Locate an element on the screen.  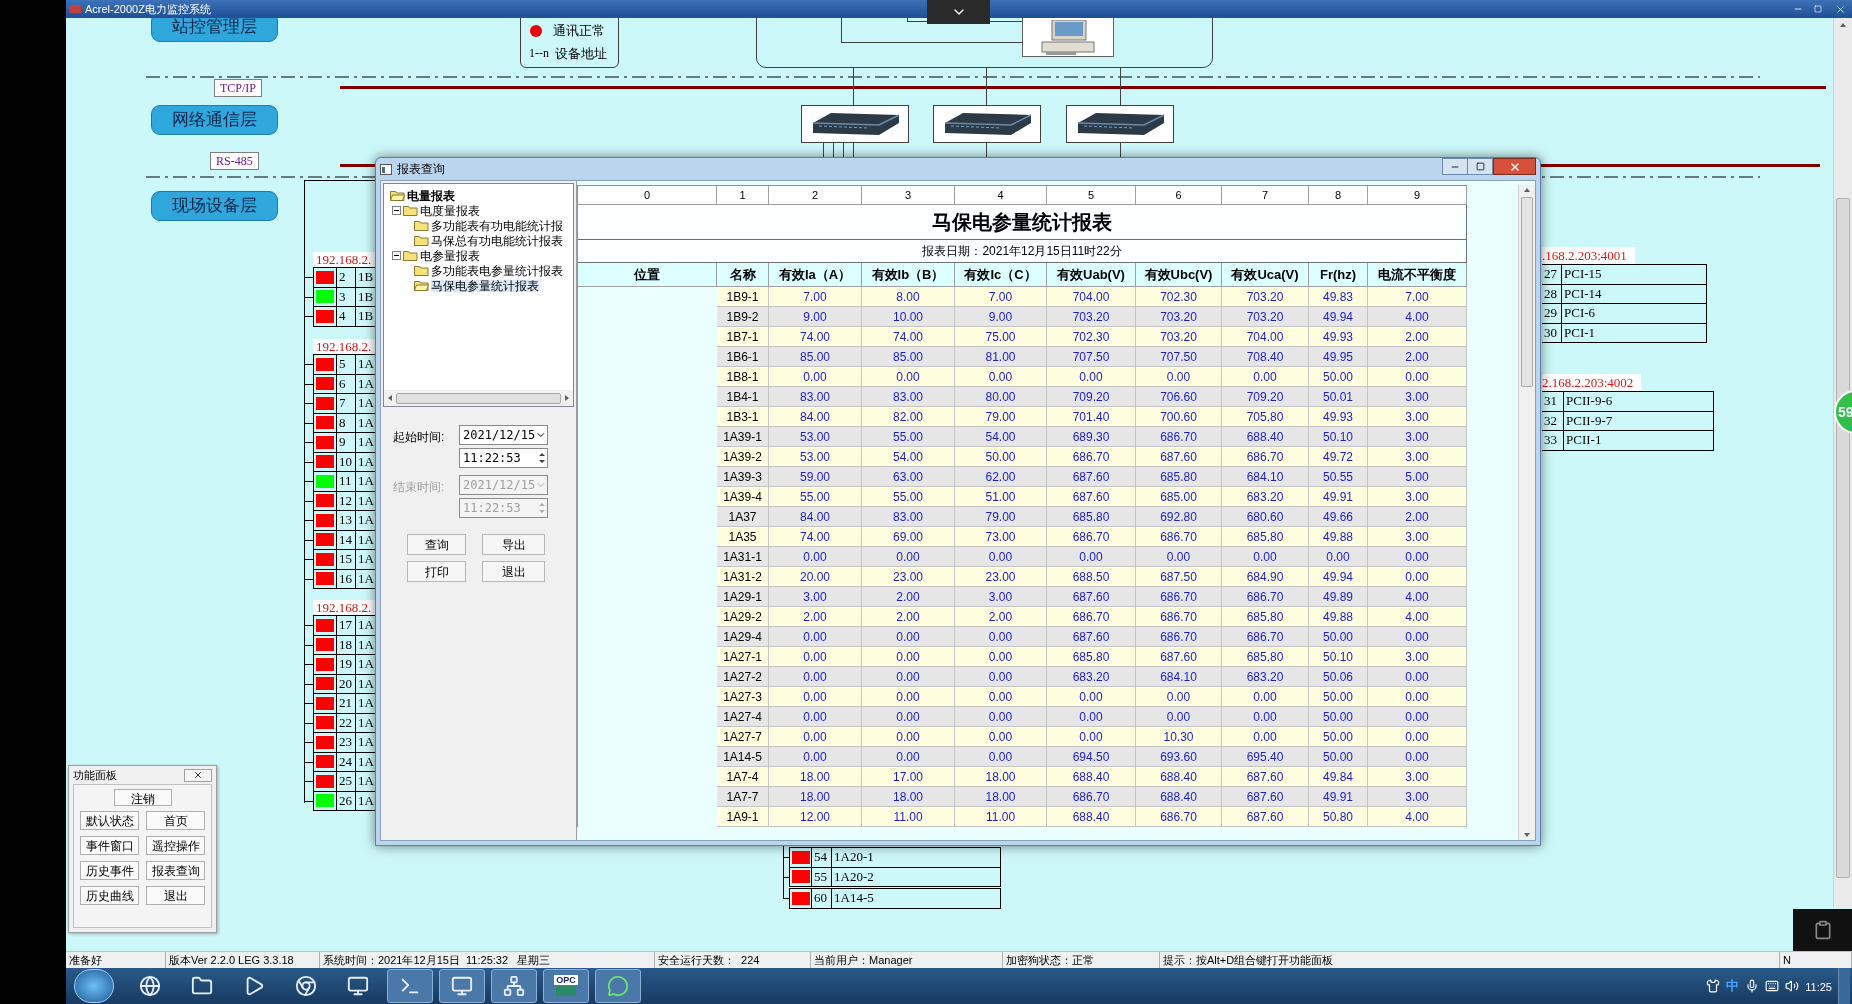
tree-item: 电参量报表 is located at coordinates (450, 255).